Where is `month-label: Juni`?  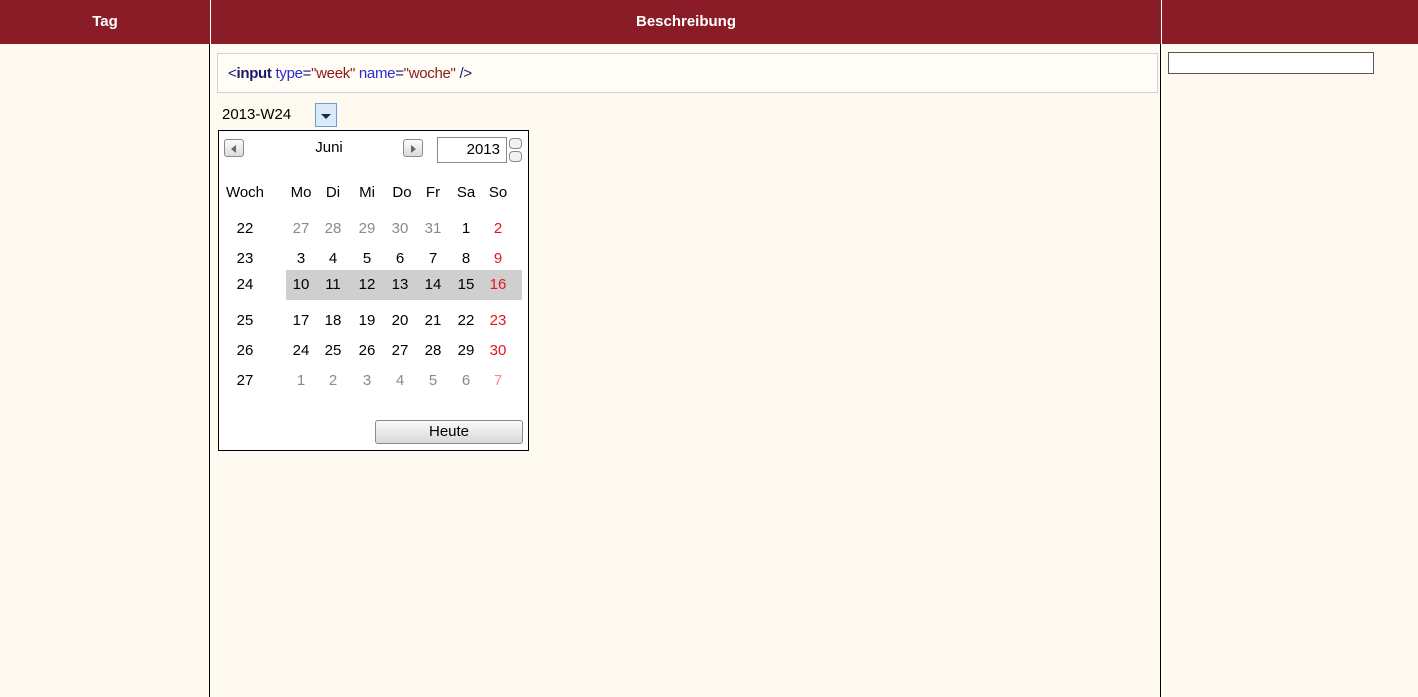 month-label: Juni is located at coordinates (329, 147).